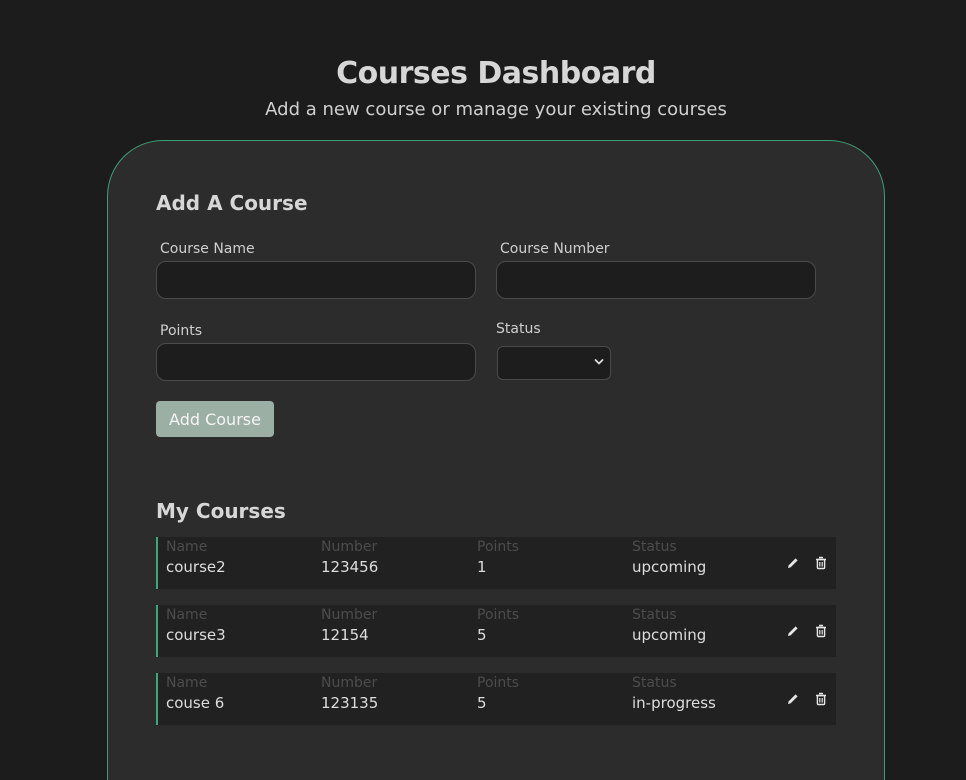 Image resolution: width=966 pixels, height=780 pixels. Describe the element at coordinates (496, 73) in the screenshot. I see `page-title: Courses Dashboard` at that location.